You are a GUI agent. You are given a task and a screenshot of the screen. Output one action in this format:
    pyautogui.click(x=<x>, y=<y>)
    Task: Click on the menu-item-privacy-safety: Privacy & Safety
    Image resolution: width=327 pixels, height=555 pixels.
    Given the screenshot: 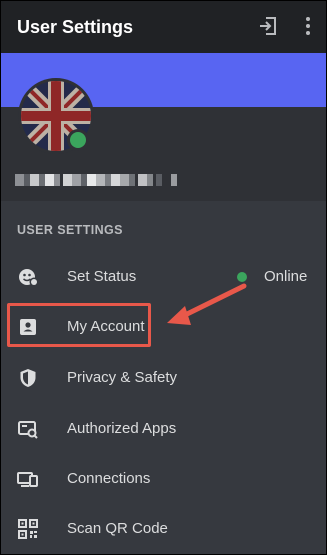 What is the action you would take?
    pyautogui.click(x=163, y=378)
    